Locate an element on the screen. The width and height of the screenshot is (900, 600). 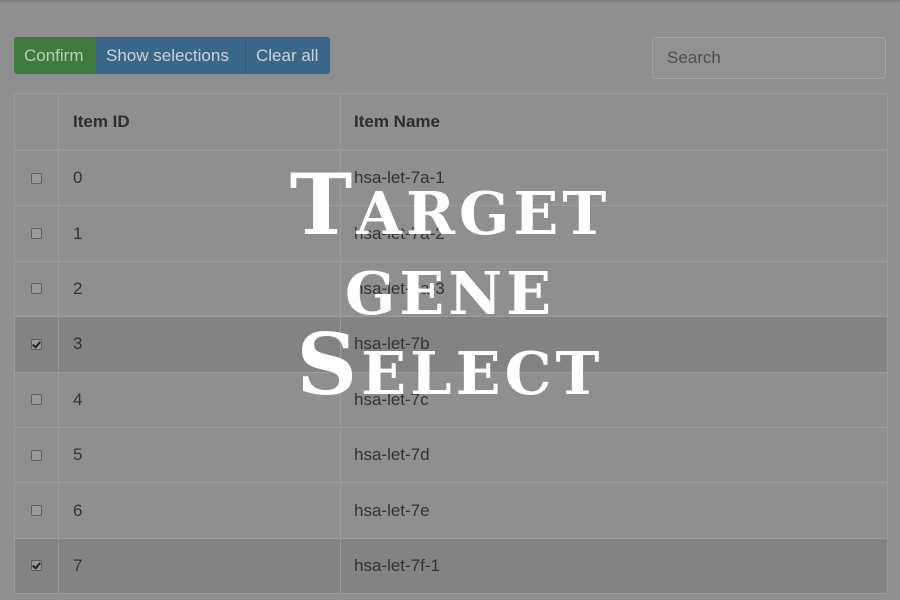
item-id-cell: 6 is located at coordinates (200, 510).